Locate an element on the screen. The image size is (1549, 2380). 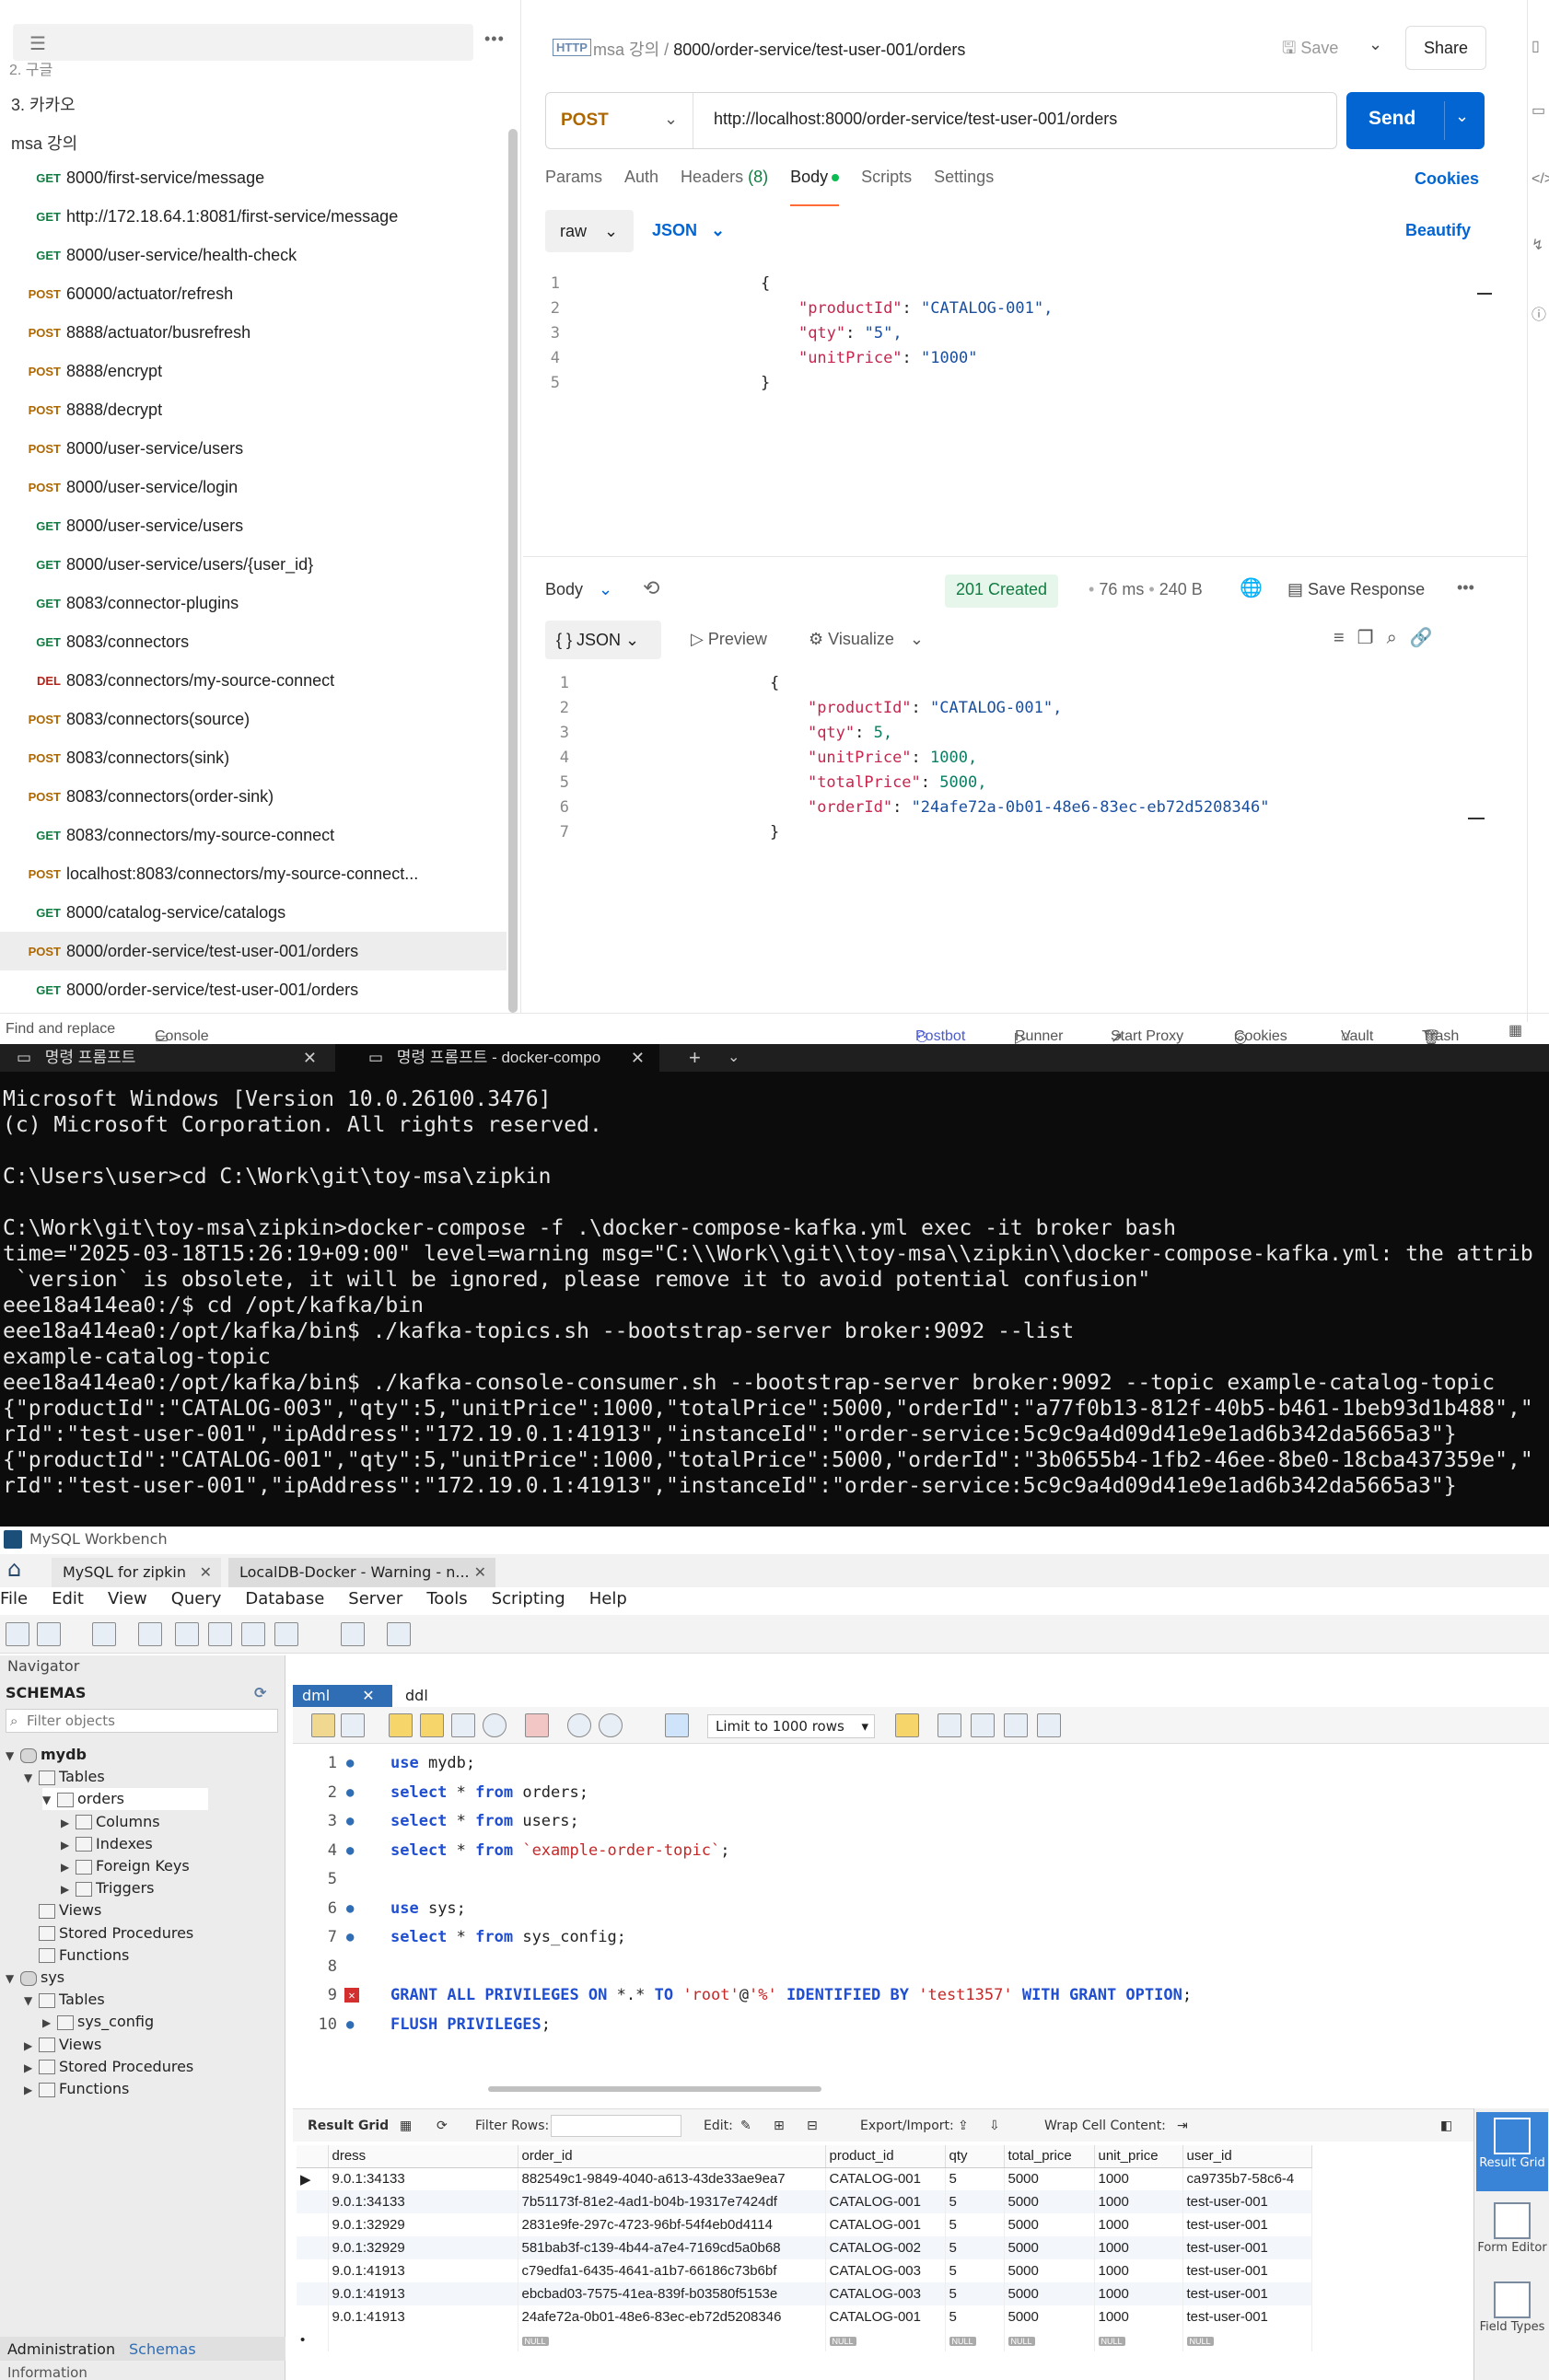
search-table-icon is located at coordinates (353, 1634).